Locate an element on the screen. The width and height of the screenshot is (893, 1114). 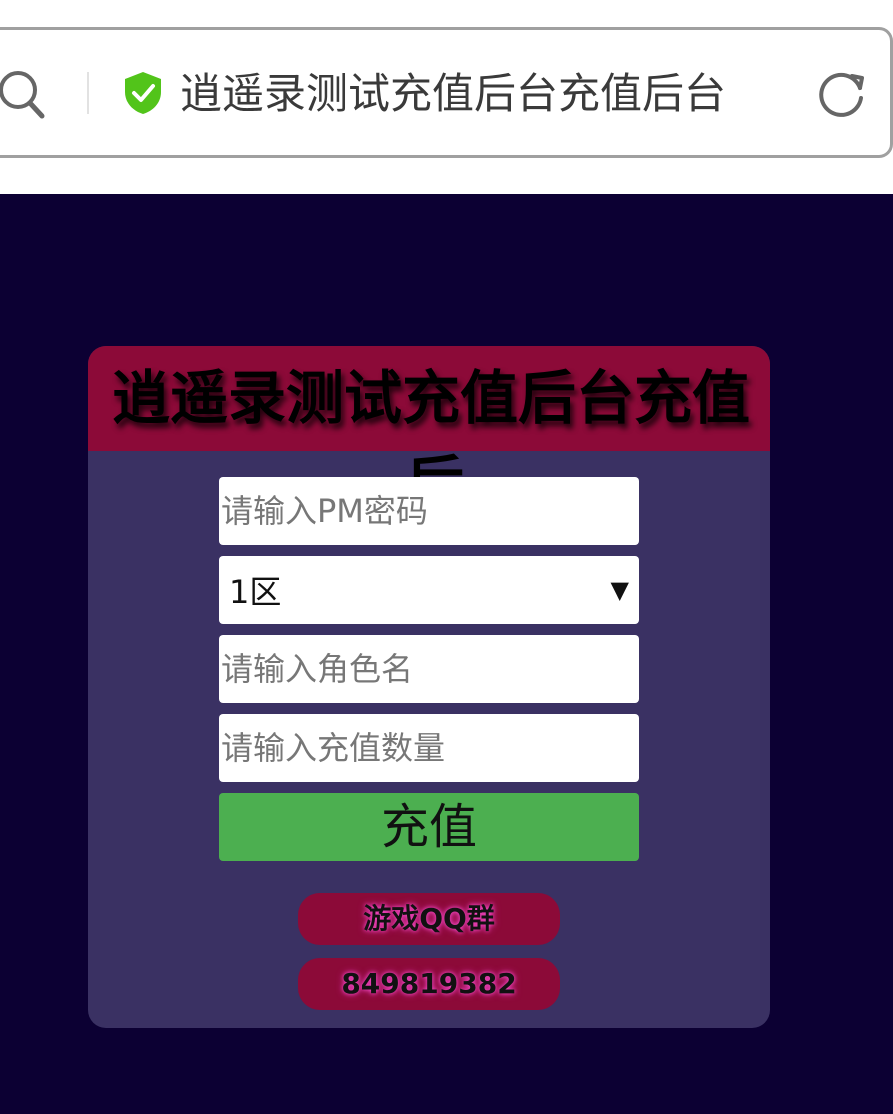
shield-check-icon is located at coordinates (143, 93).